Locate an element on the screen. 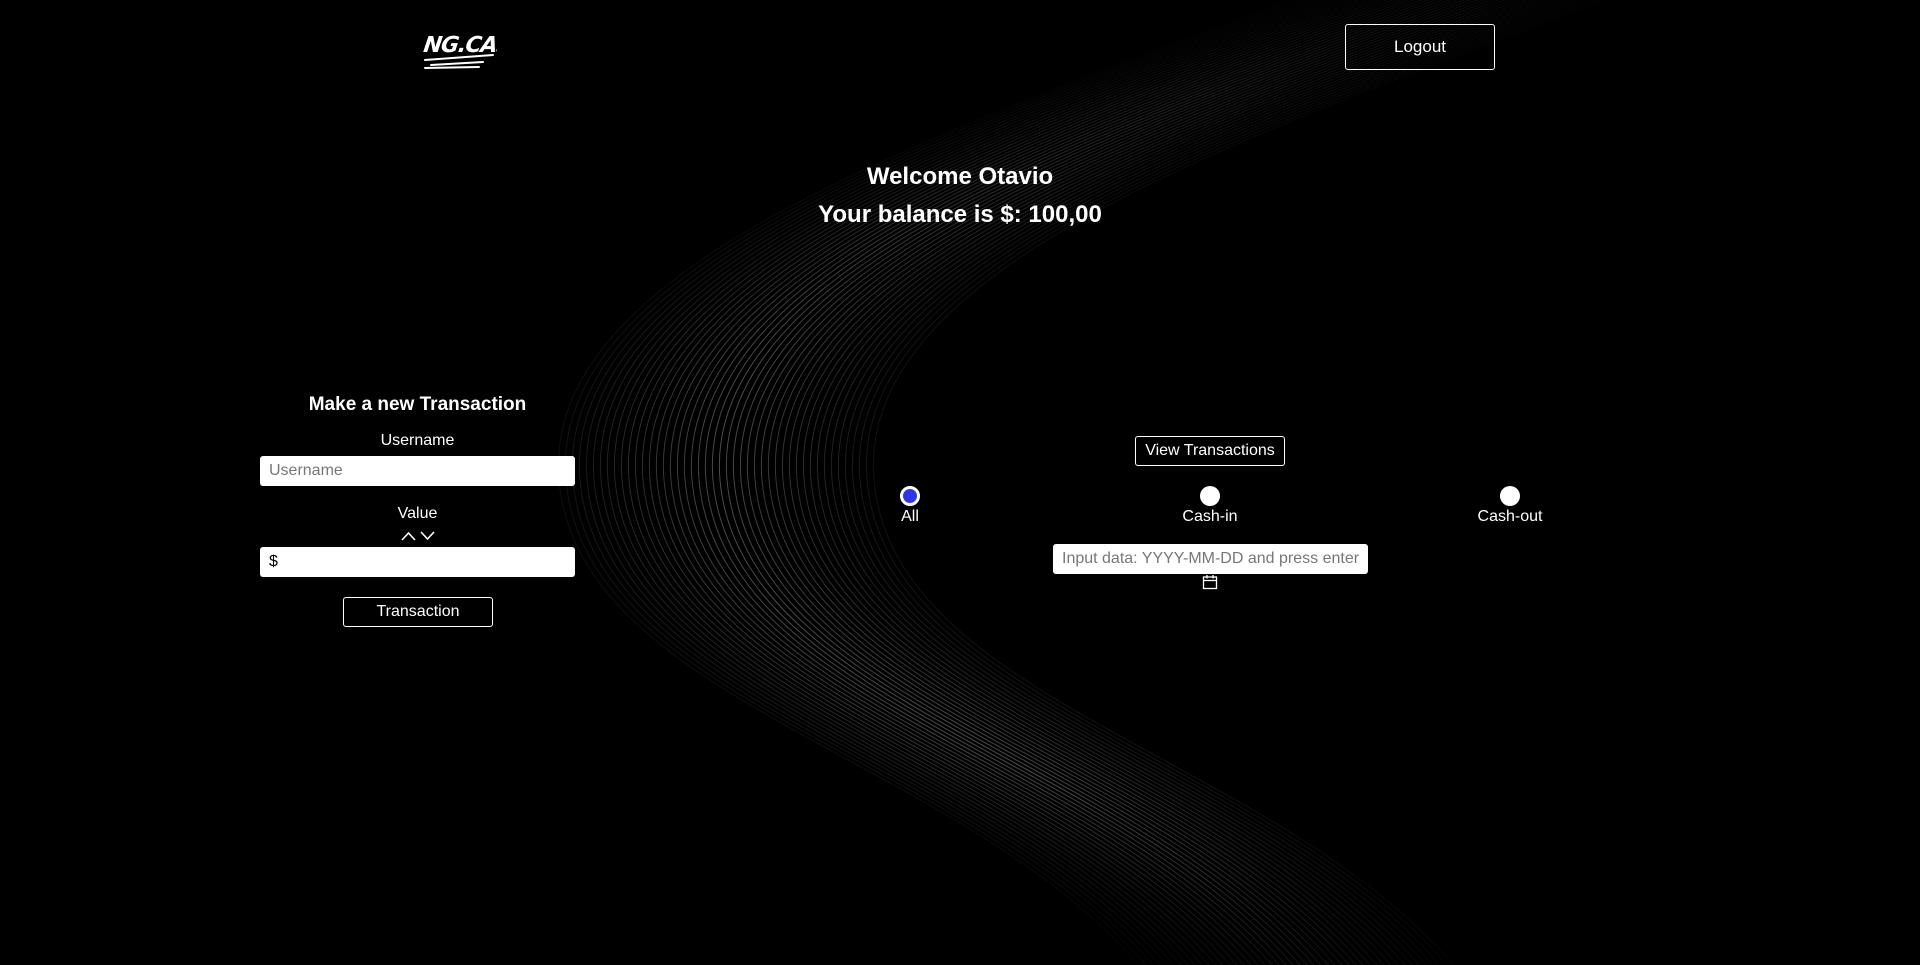 This screenshot has width=1920, height=965. filter-cash-out-radio: Cash-out is located at coordinates (1510, 506).